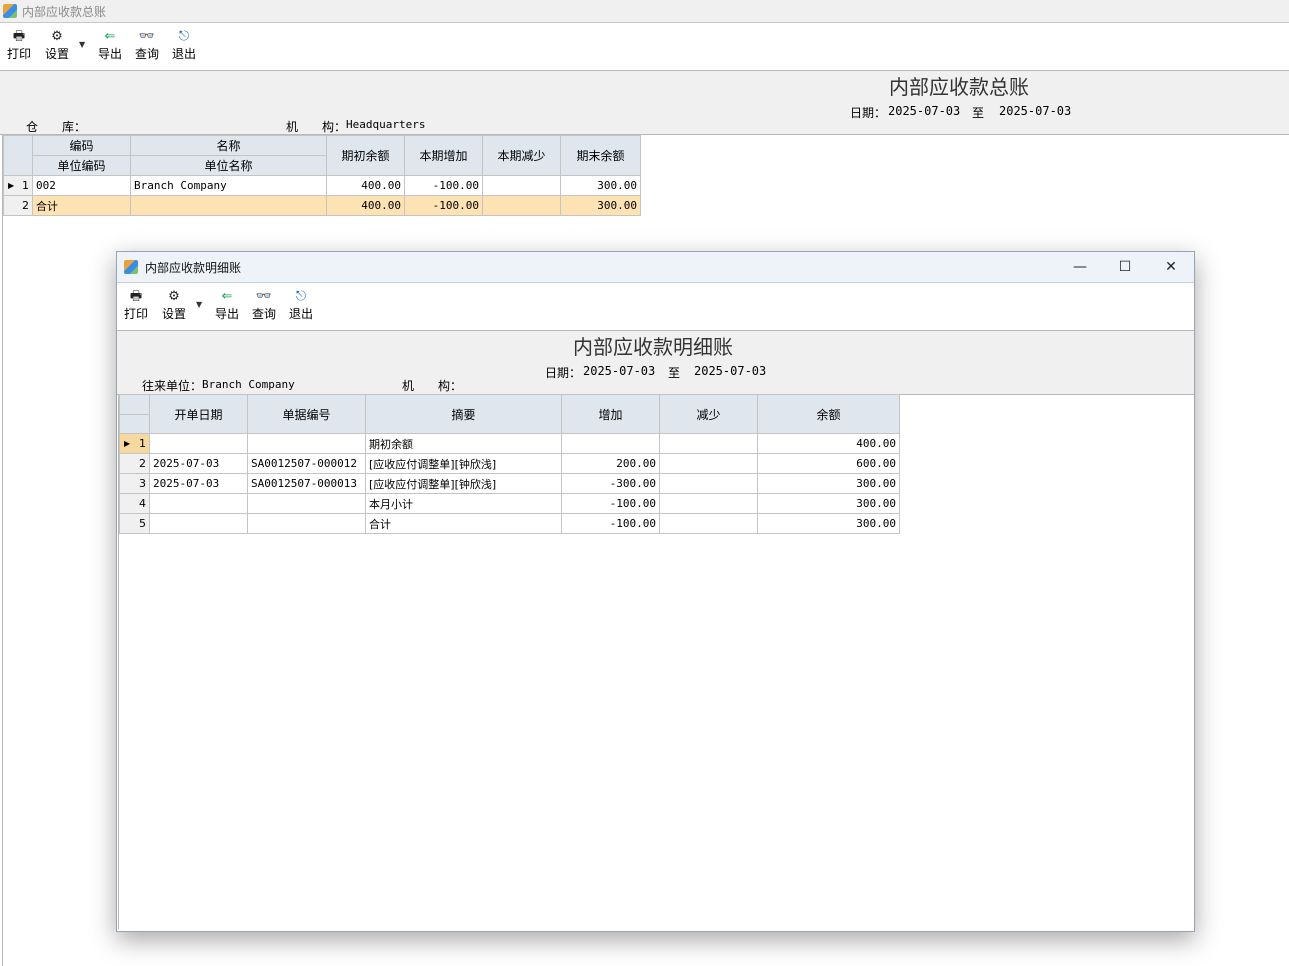 The image size is (1289, 966). Describe the element at coordinates (600, 155) in the screenshot. I see `header-closing-balance: 期末余额` at that location.